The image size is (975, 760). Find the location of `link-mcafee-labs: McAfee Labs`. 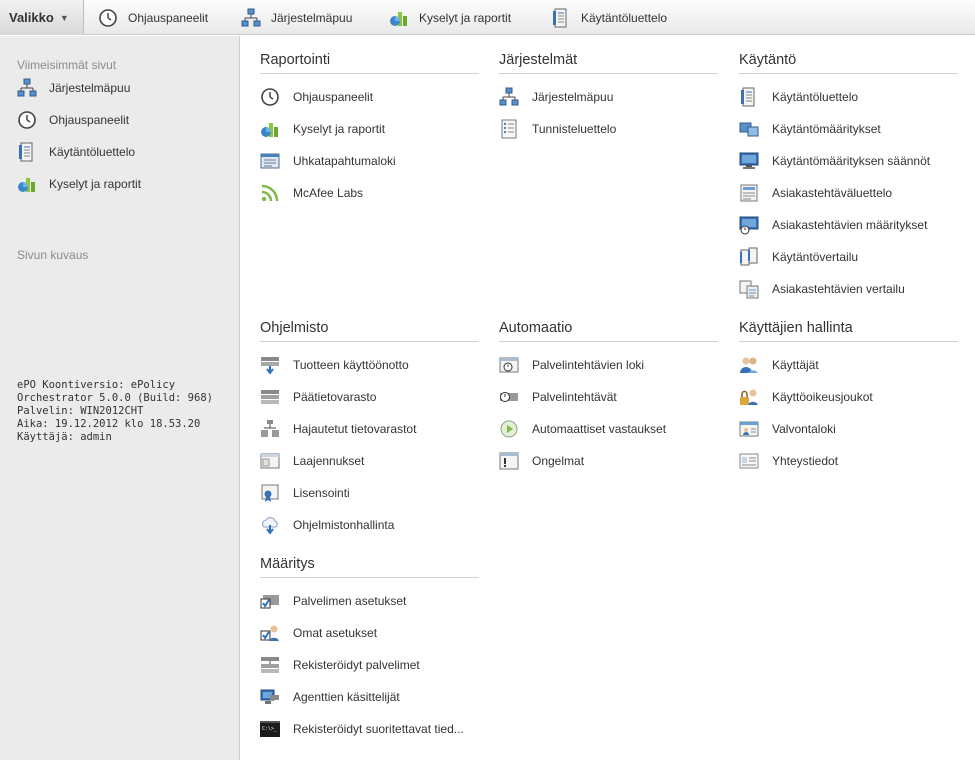

link-mcafee-labs: McAfee Labs is located at coordinates (311, 193).